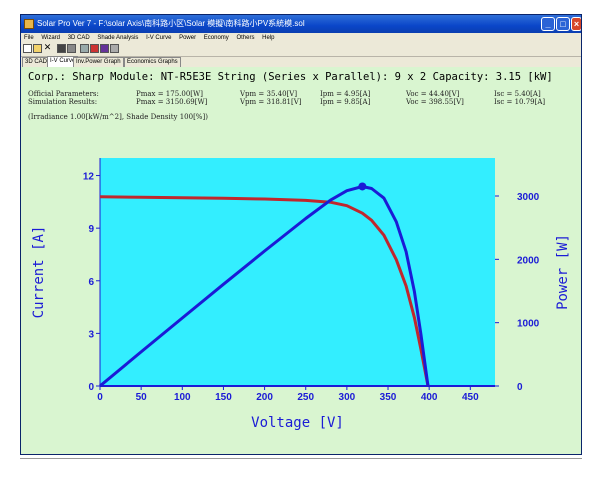 The image size is (600, 477). Describe the element at coordinates (301, 50) in the screenshot. I see `toolbar: ✕` at that location.